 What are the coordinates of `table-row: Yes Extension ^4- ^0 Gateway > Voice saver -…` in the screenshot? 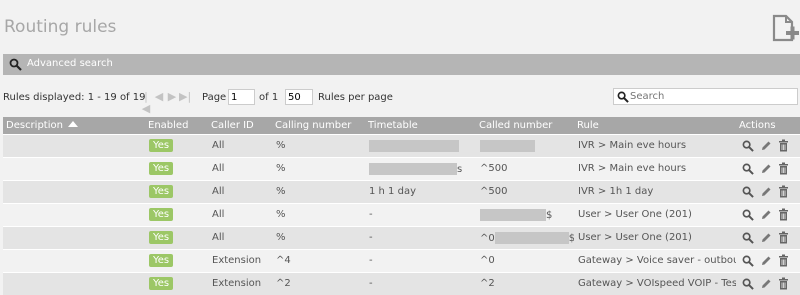 It's located at (401, 260).